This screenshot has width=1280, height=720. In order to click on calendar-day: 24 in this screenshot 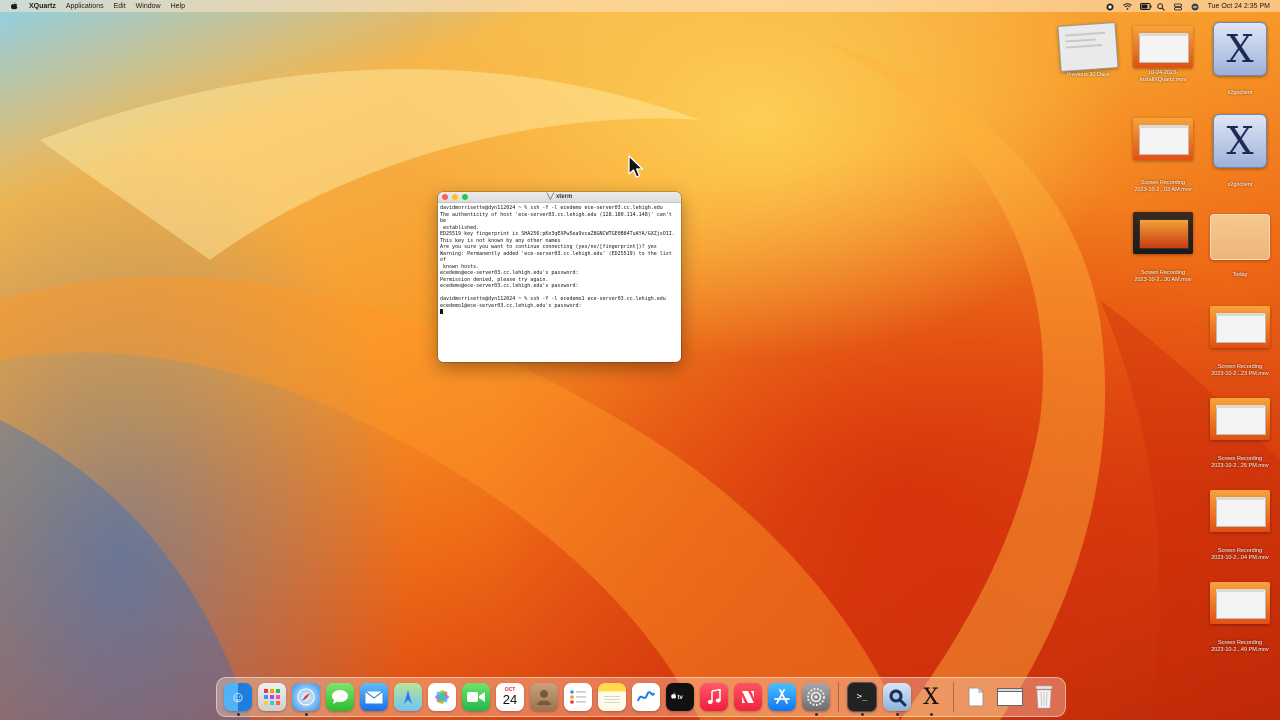, I will do `click(510, 699)`.